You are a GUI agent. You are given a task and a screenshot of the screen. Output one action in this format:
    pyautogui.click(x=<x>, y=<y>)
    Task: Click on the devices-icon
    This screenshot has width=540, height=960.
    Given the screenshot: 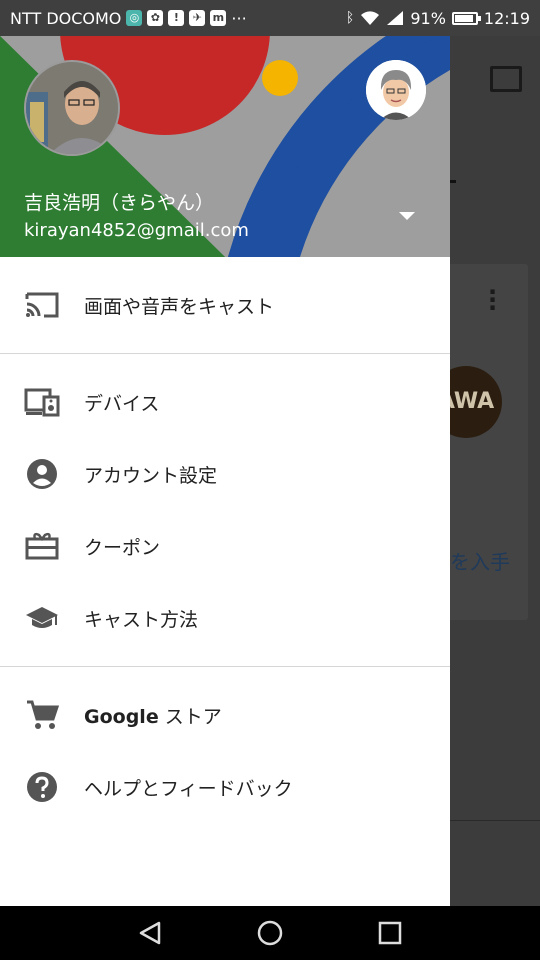 What is the action you would take?
    pyautogui.click(x=42, y=402)
    